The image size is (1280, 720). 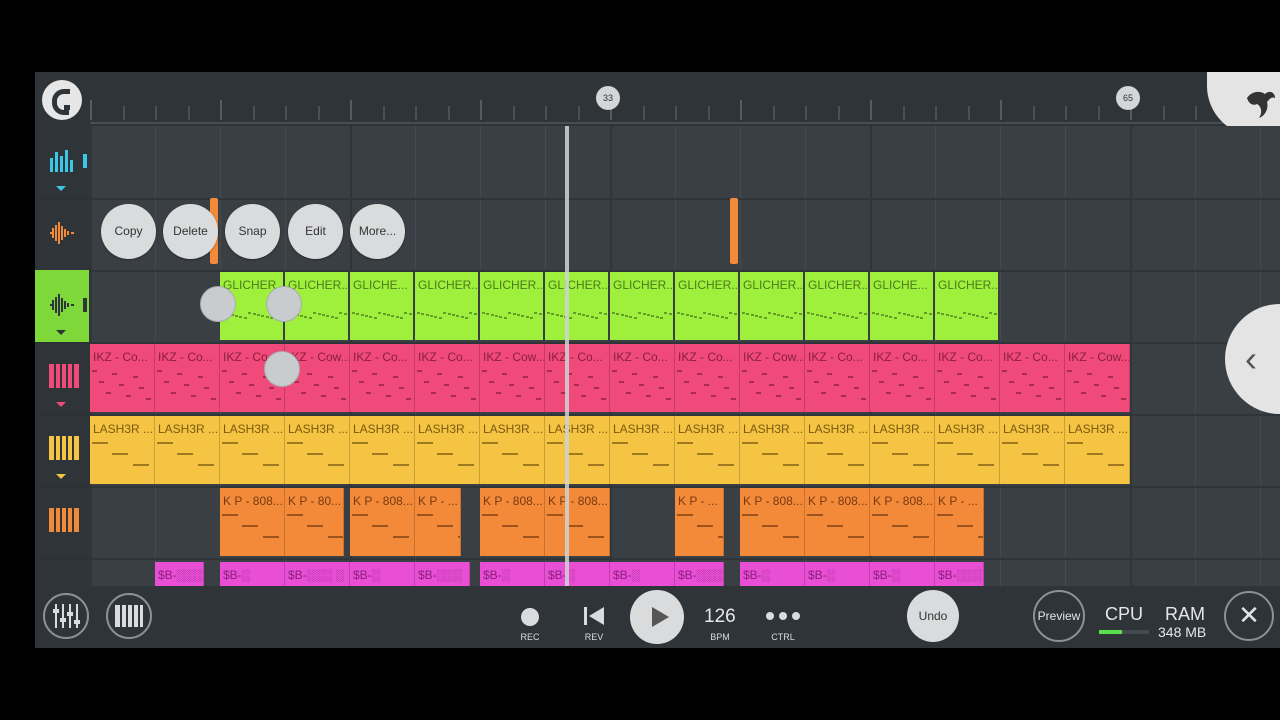 I want to click on mixer-button, so click(x=66, y=616).